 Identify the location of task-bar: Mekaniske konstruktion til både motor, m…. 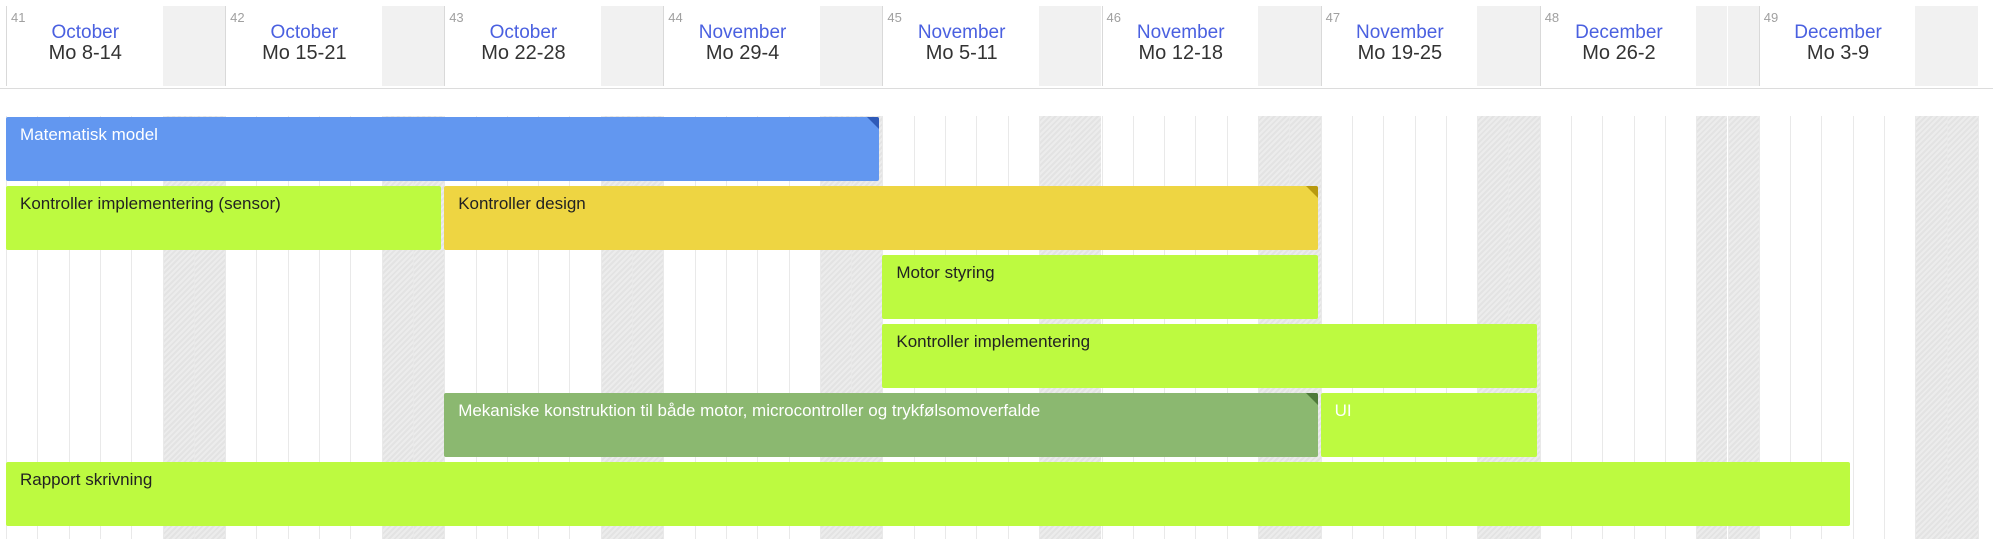
(881, 425).